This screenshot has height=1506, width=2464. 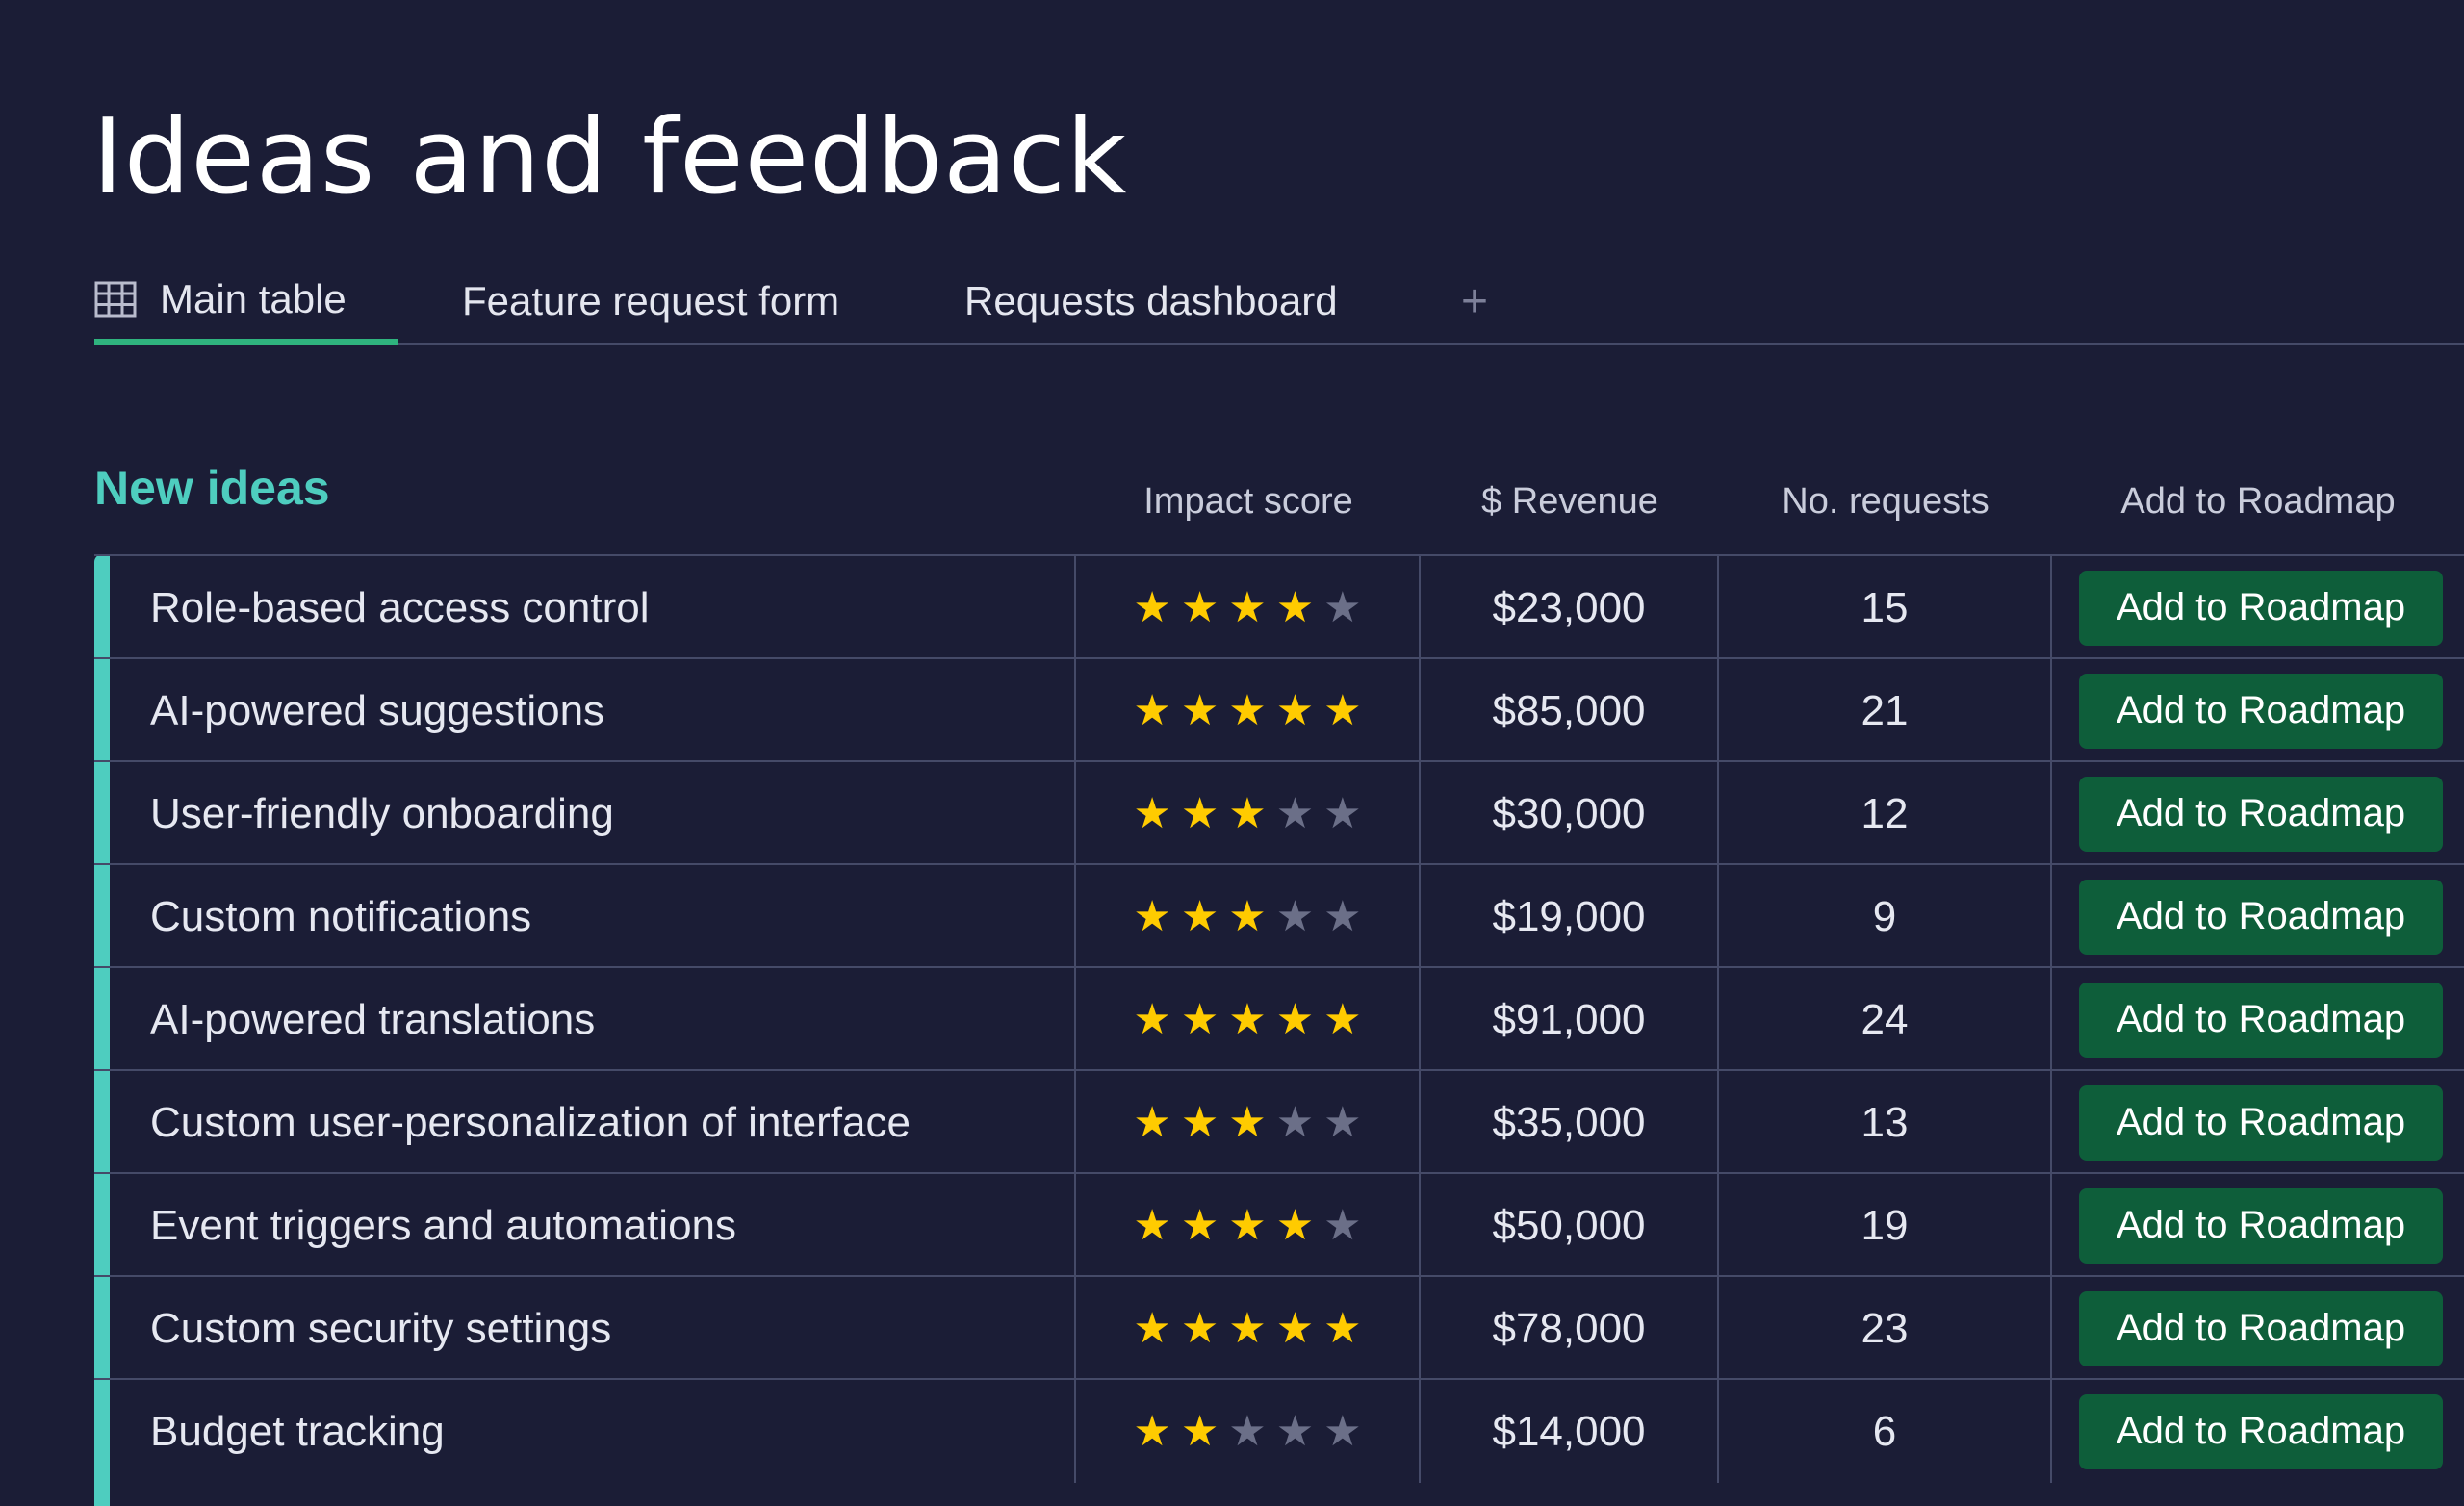 What do you see at coordinates (1885, 1122) in the screenshot?
I see `requests-count: 13` at bounding box center [1885, 1122].